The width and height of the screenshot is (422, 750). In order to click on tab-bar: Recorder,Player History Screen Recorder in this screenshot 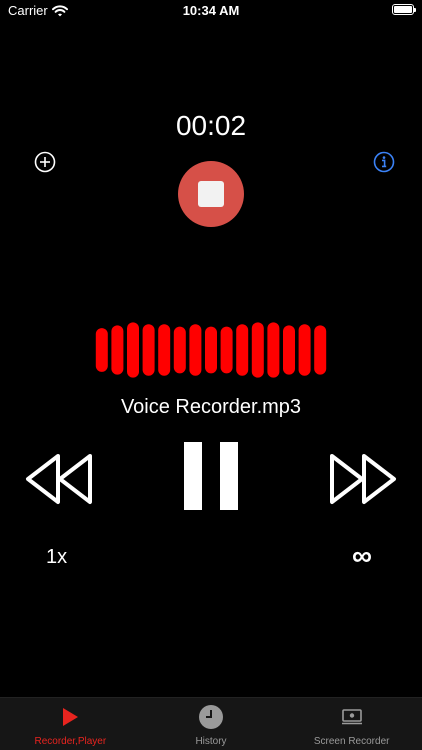, I will do `click(211, 723)`.